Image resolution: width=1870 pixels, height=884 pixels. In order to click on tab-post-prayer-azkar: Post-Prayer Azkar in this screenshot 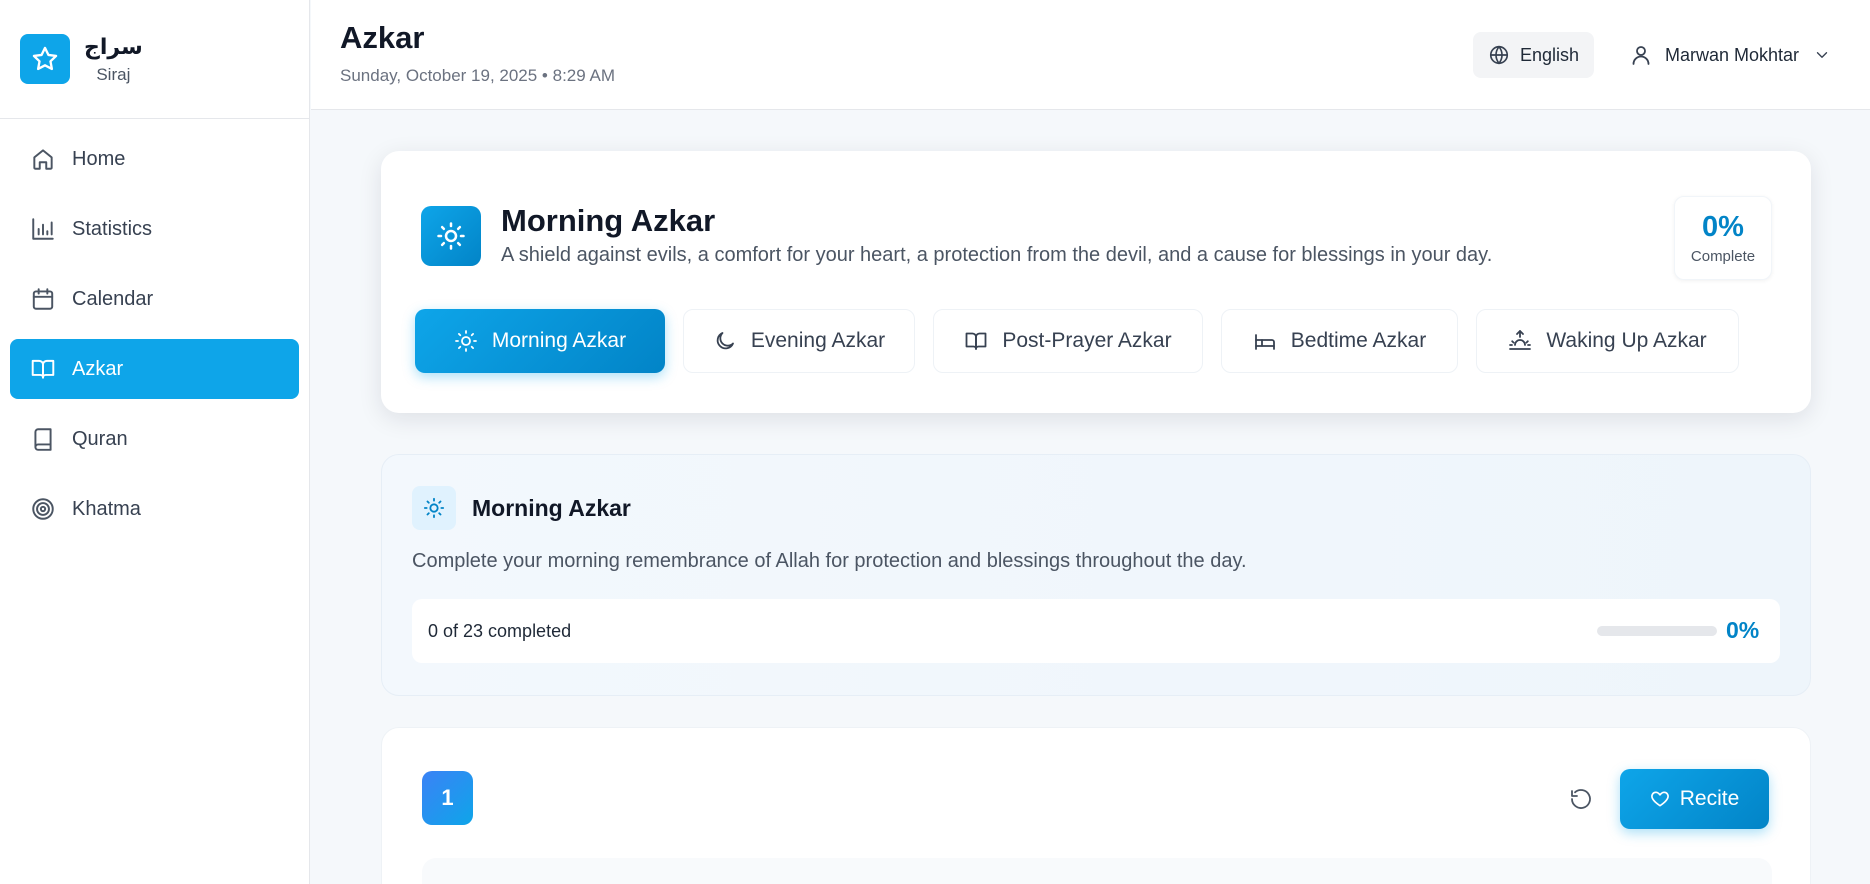, I will do `click(1068, 341)`.